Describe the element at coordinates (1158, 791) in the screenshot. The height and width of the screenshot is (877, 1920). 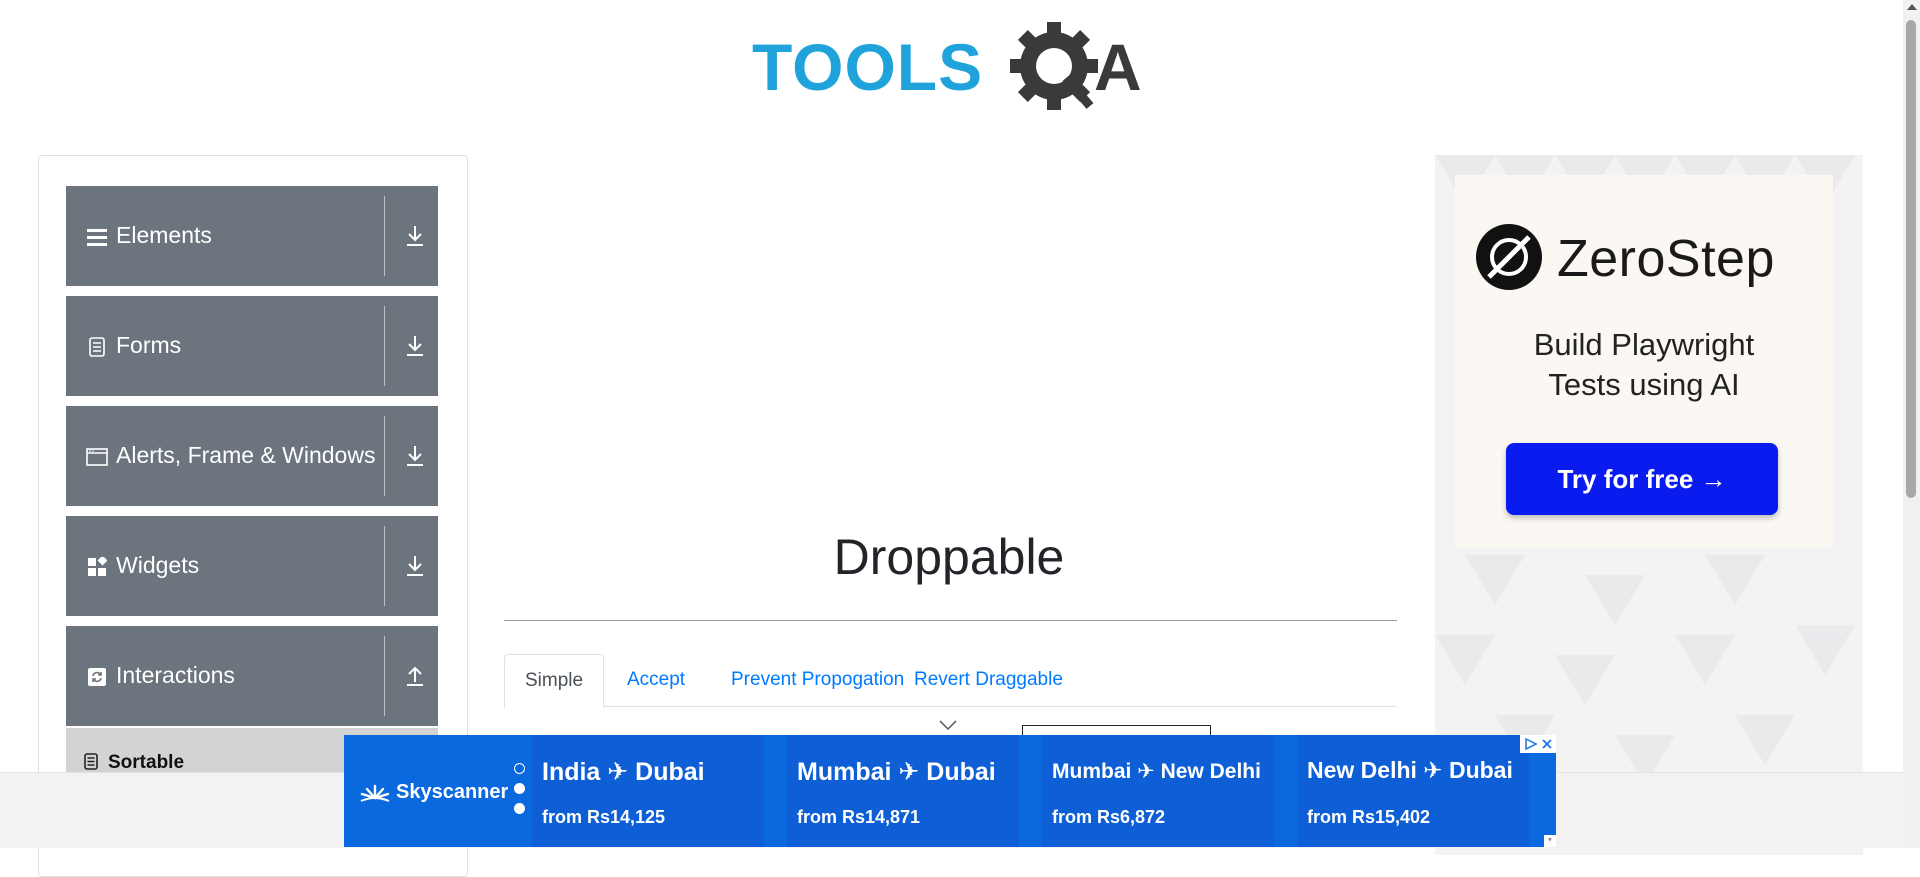
I see `deal-card: Mumbai ✈ New Delhi from Rs6,872` at that location.